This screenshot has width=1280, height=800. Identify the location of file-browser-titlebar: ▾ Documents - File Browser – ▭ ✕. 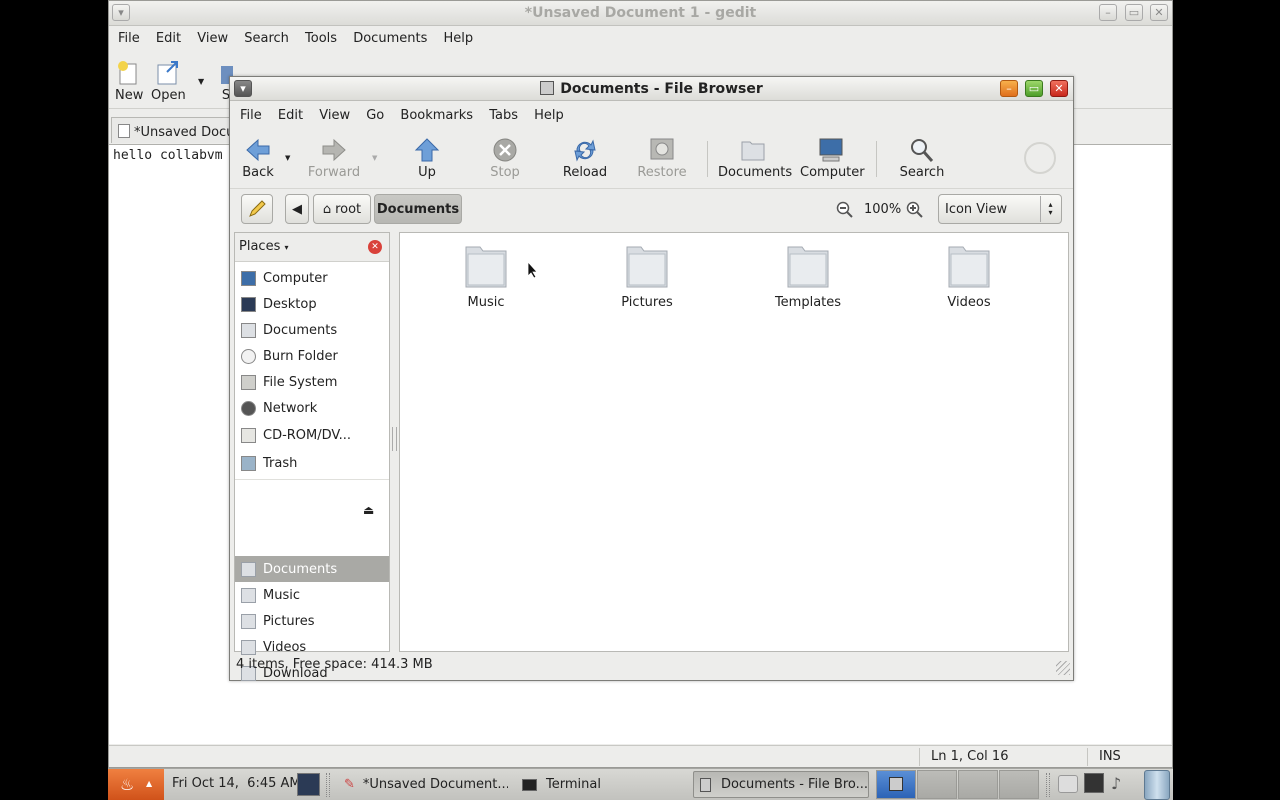
(651, 89).